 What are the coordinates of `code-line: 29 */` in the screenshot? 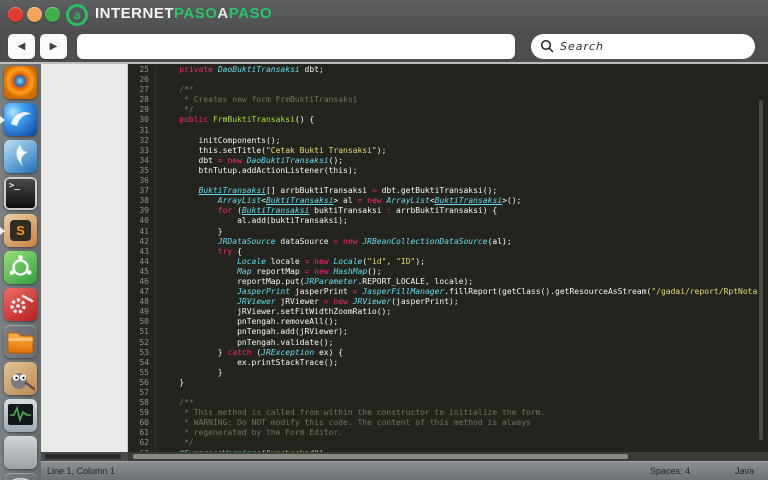 It's located at (448, 110).